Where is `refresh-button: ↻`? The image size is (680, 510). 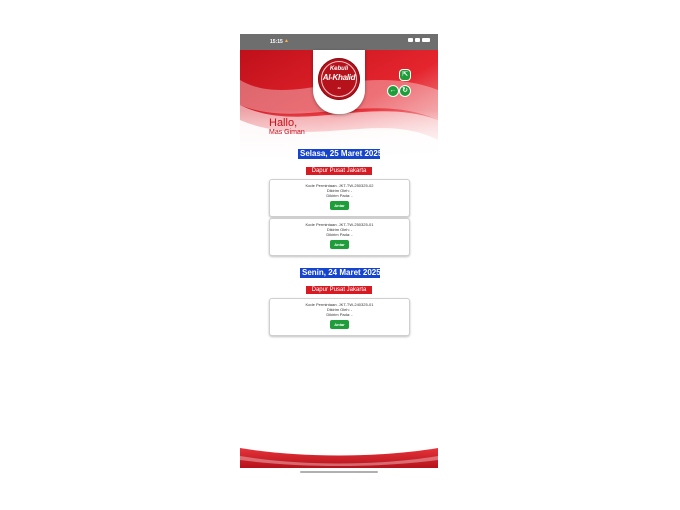 refresh-button: ↻ is located at coordinates (405, 91).